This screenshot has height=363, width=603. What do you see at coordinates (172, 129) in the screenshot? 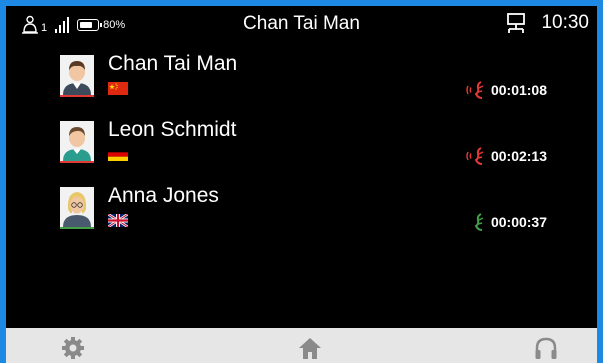
I see `participant-name: Leon Schmidt` at bounding box center [172, 129].